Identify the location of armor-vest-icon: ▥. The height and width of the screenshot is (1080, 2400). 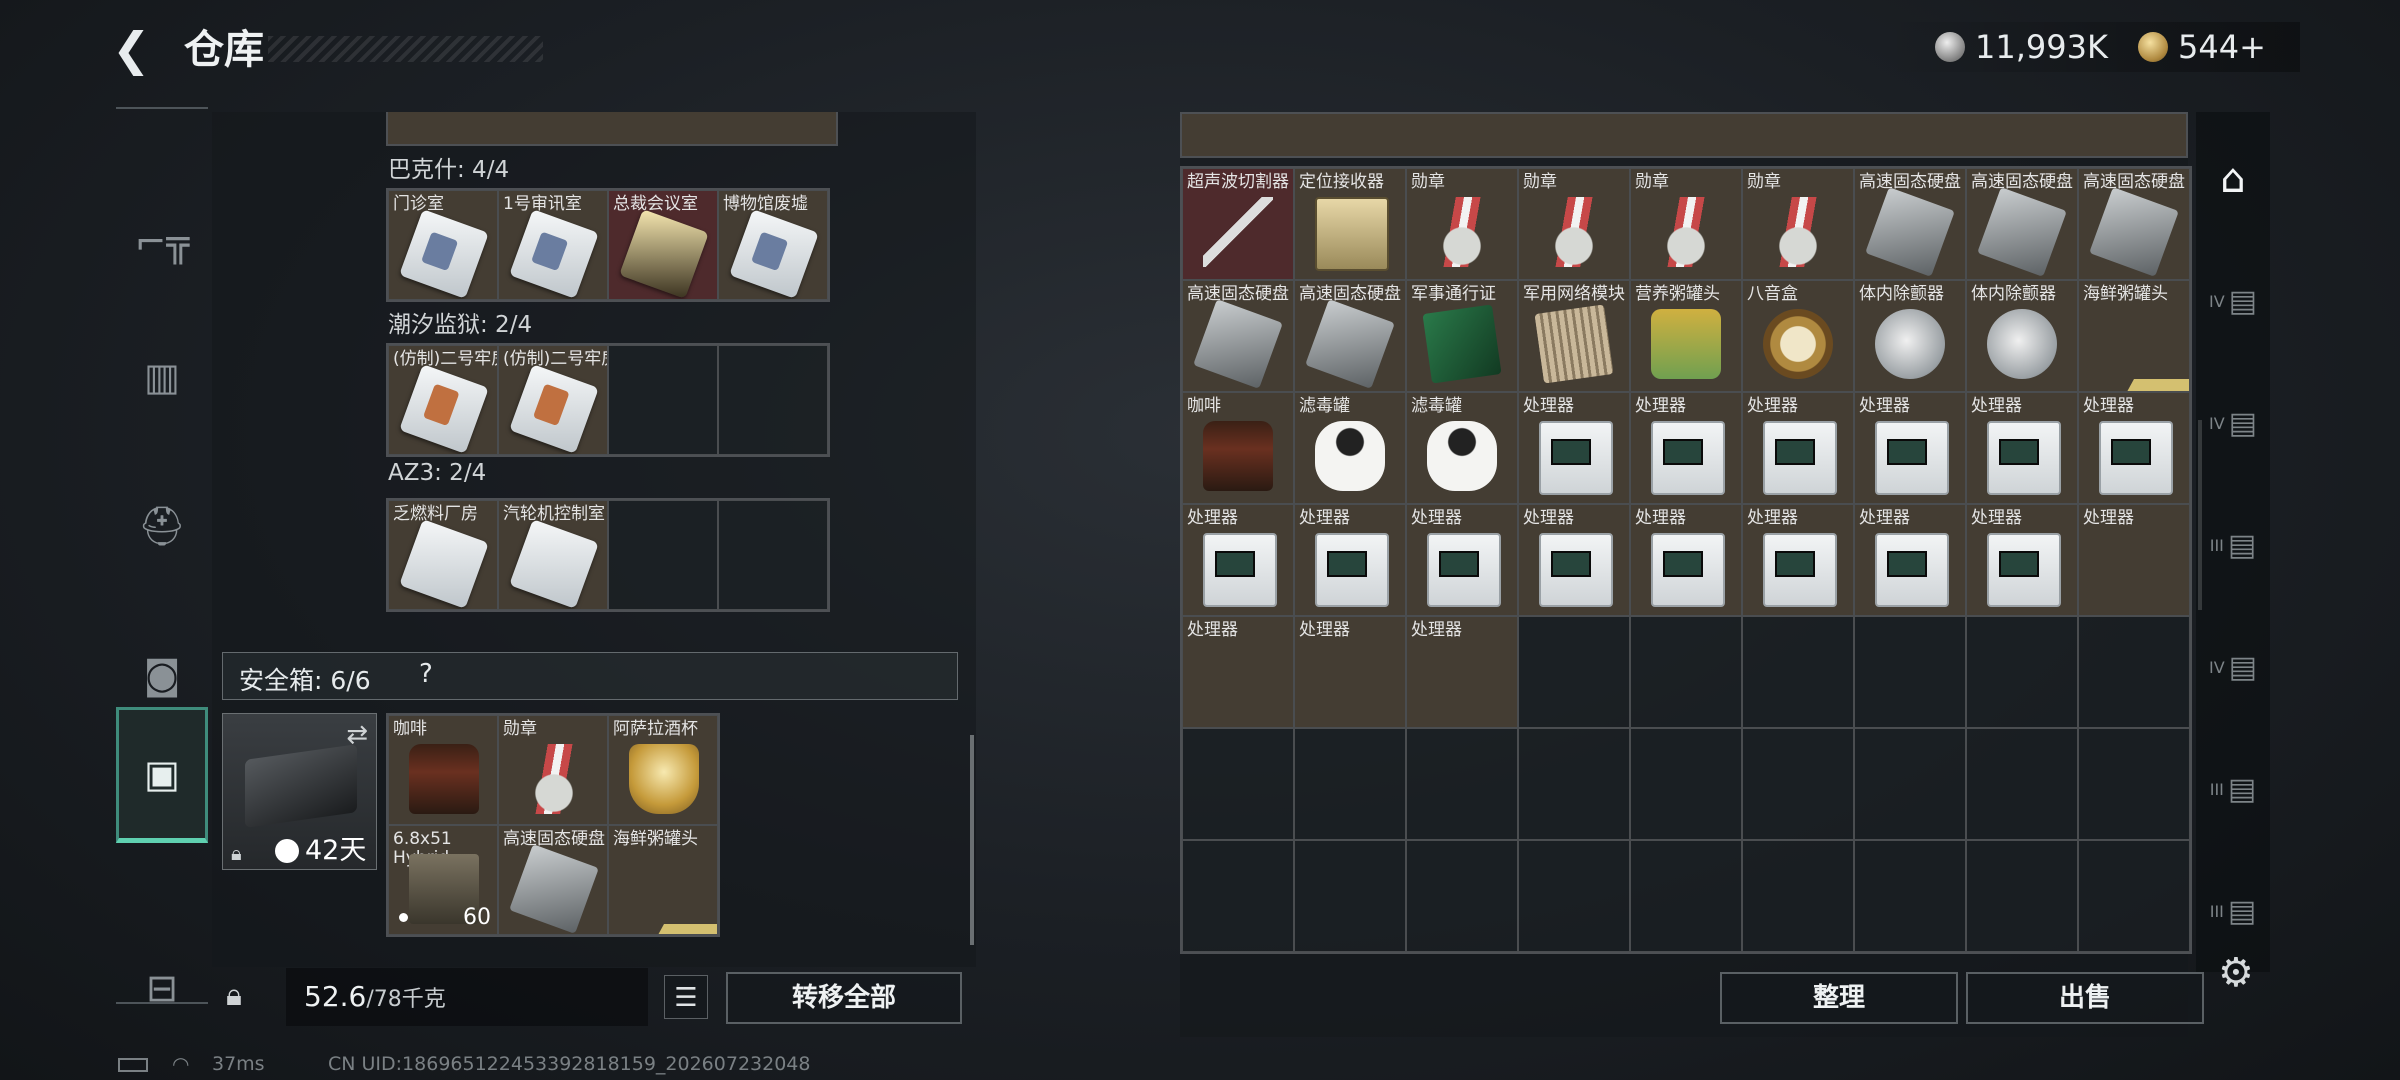
(162, 376).